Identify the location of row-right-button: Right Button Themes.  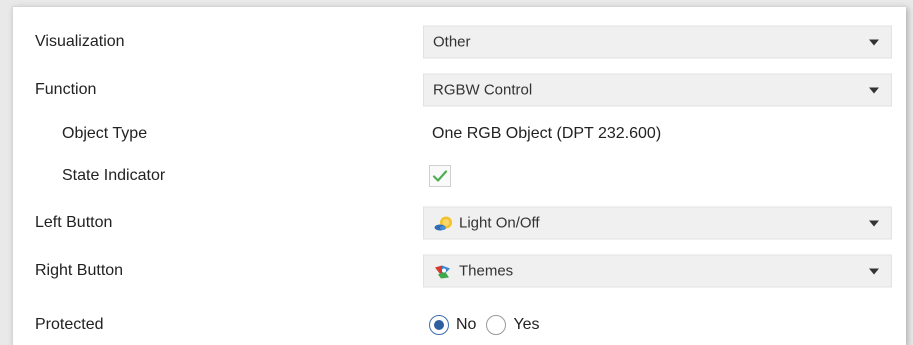
(459, 271).